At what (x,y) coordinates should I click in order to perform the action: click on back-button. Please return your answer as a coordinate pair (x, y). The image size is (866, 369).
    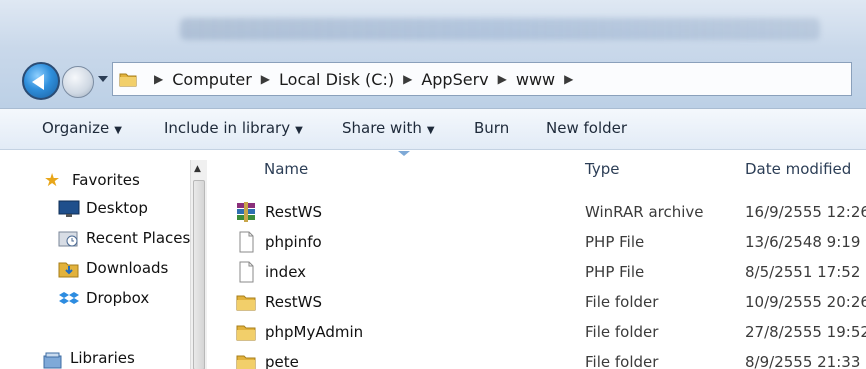
    Looking at the image, I should click on (41, 81).